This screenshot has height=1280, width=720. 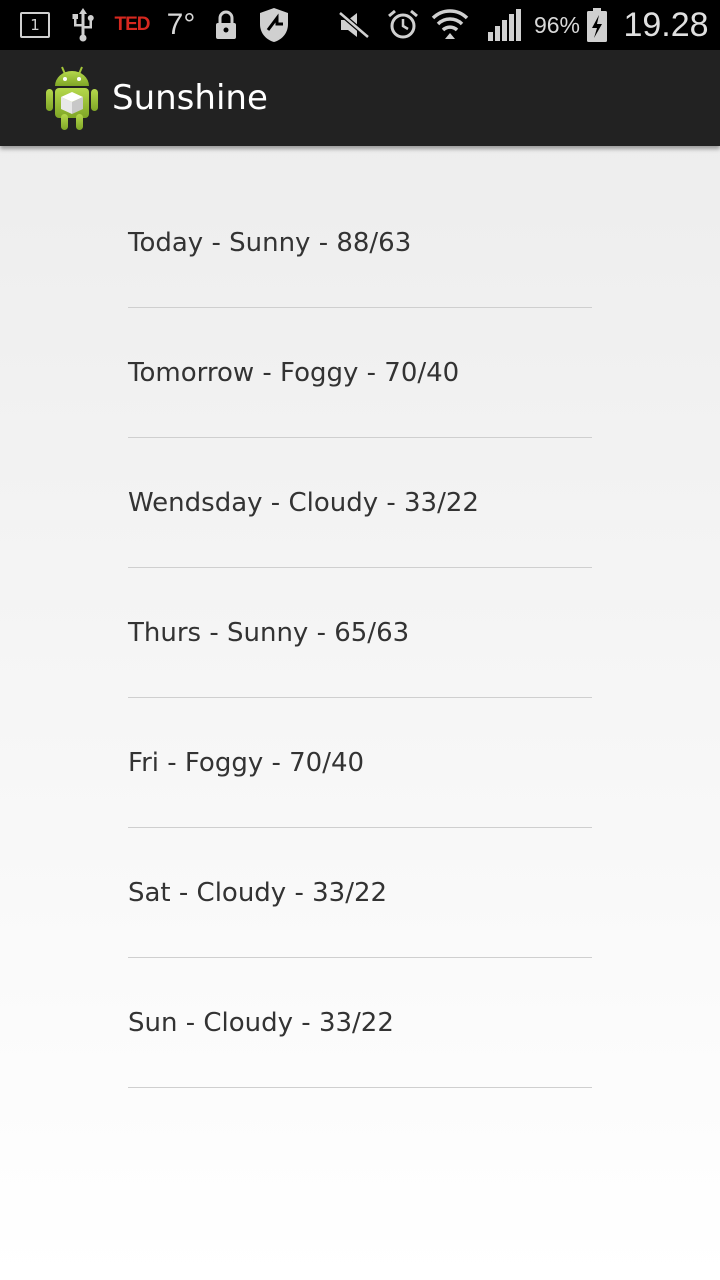 I want to click on temperature-text: 7°, so click(x=181, y=24).